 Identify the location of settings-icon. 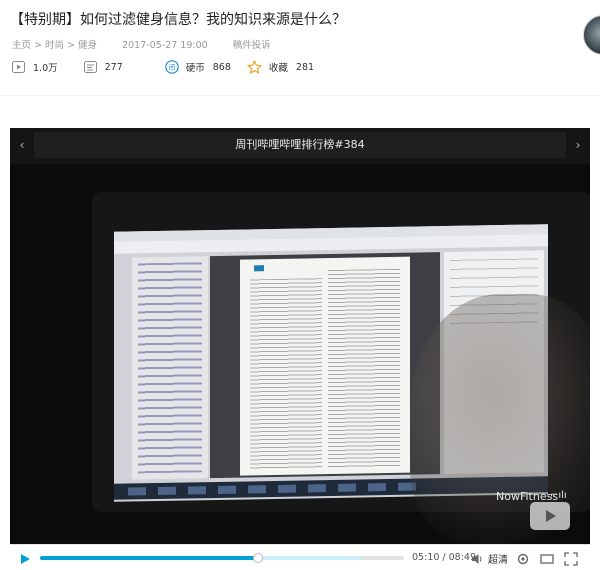
(523, 558).